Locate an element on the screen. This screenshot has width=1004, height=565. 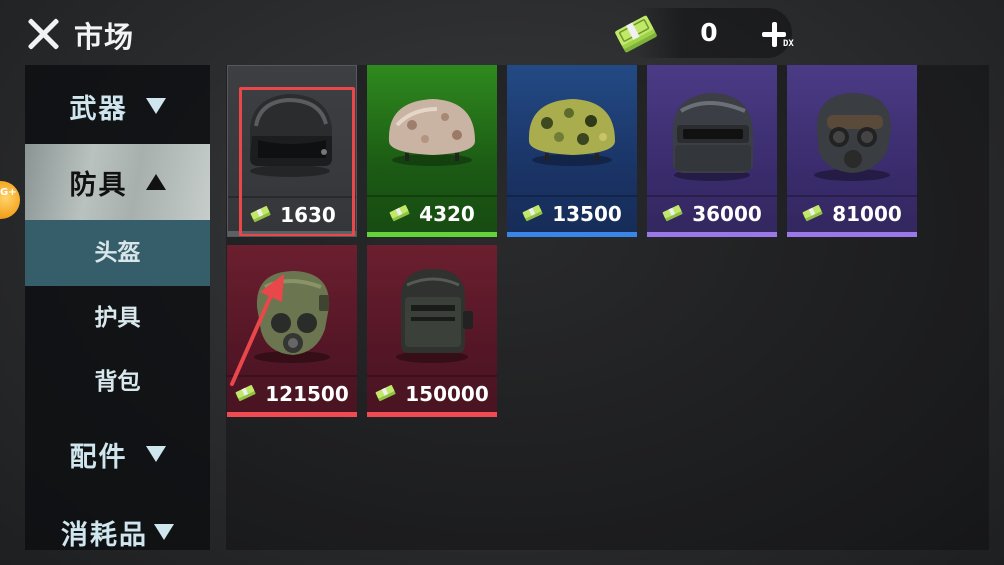
item-card-helmet-7: 150000 is located at coordinates (432, 331).